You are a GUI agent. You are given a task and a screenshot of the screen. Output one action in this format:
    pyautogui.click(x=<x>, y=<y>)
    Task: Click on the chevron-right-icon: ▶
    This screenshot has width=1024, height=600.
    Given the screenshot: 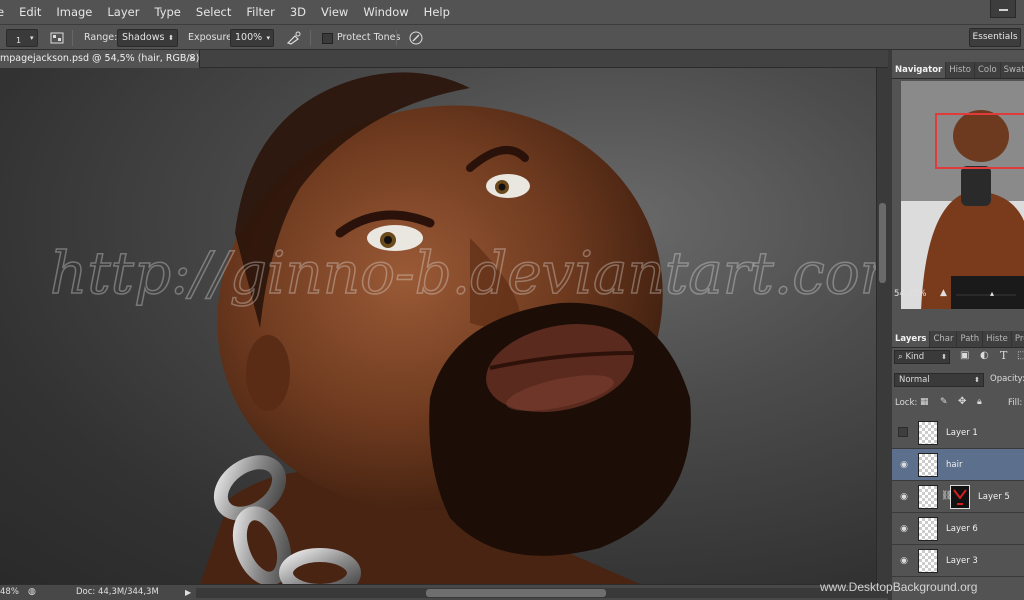 What is the action you would take?
    pyautogui.click(x=188, y=592)
    